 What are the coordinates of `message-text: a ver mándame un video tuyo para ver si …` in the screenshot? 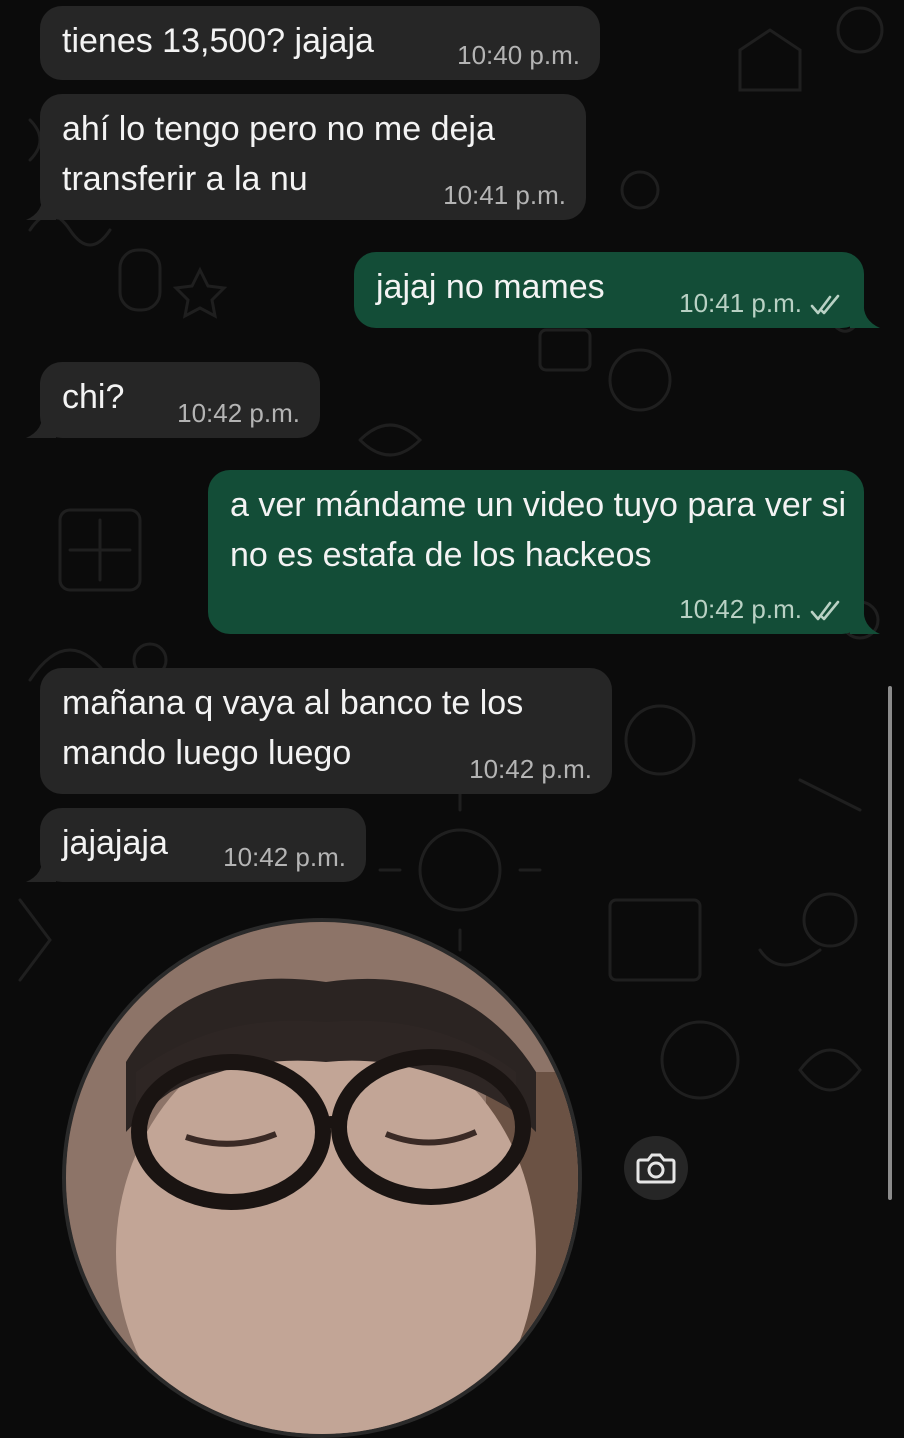 It's located at (538, 530).